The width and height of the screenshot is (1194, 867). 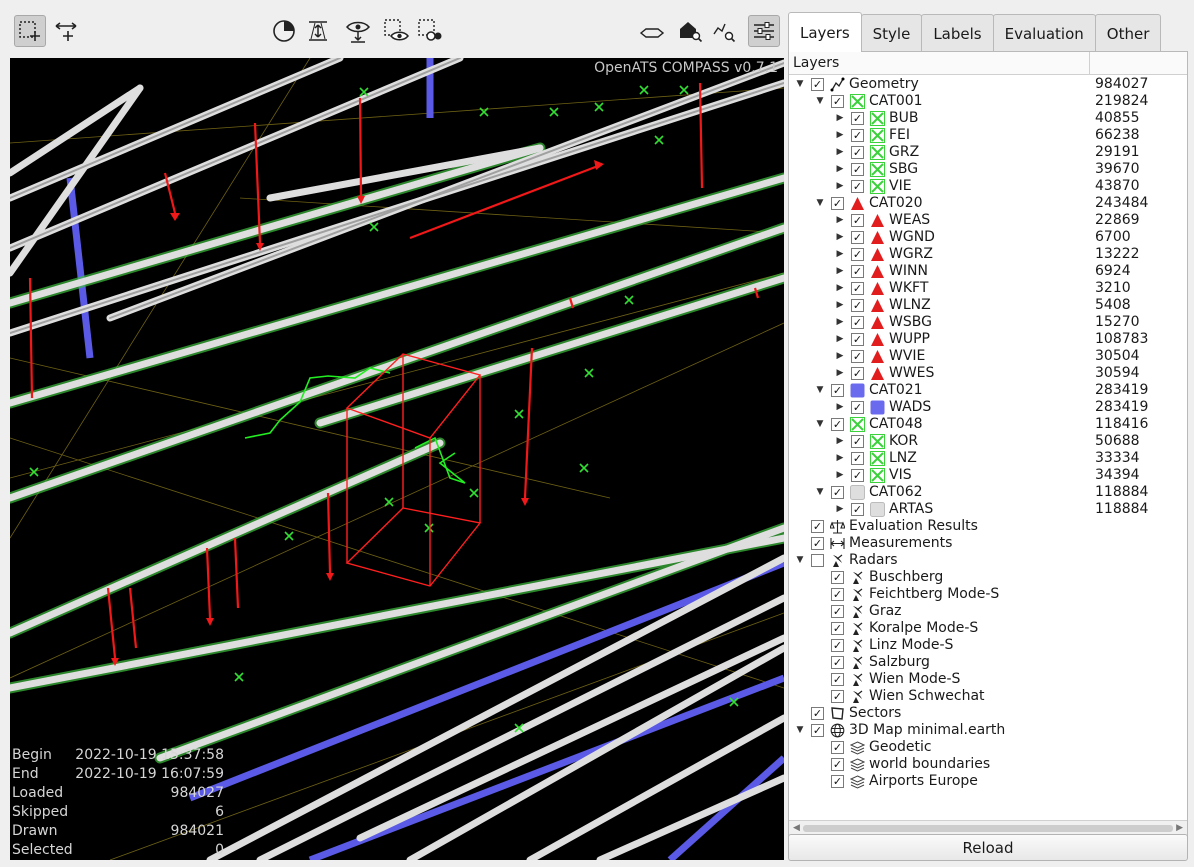 What do you see at coordinates (988, 730) in the screenshot?
I see `tree-item: ▼ ✓ 3D Map minimal.earth` at bounding box center [988, 730].